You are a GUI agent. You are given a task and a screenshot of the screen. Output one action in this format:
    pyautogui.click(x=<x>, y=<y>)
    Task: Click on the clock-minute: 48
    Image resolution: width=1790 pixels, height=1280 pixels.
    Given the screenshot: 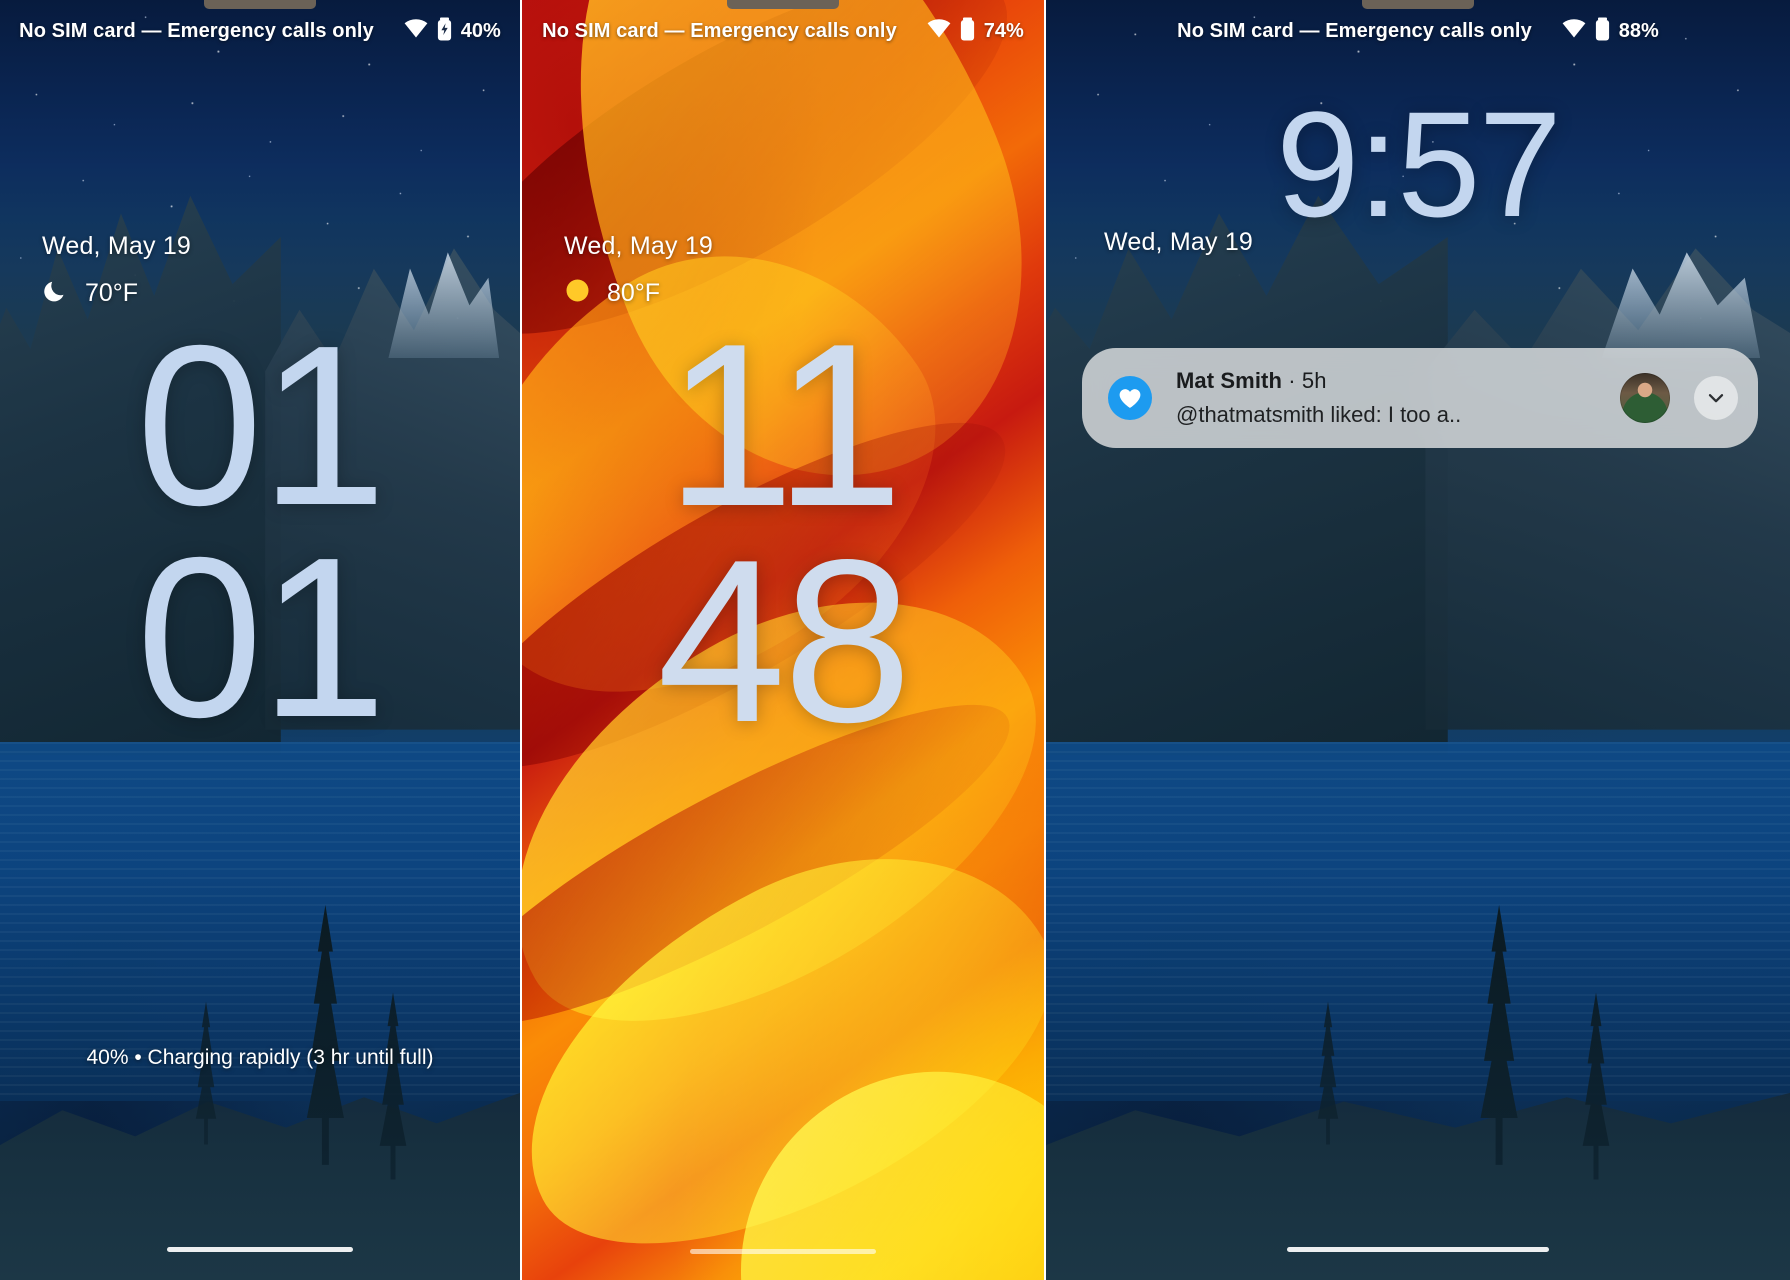 What is the action you would take?
    pyautogui.click(x=784, y=641)
    